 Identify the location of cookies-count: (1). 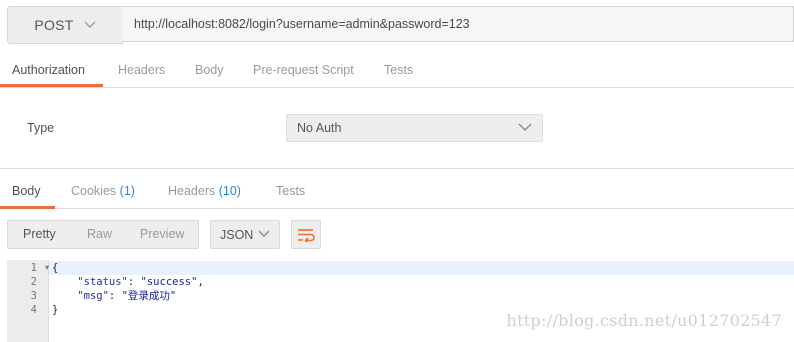
(127, 191).